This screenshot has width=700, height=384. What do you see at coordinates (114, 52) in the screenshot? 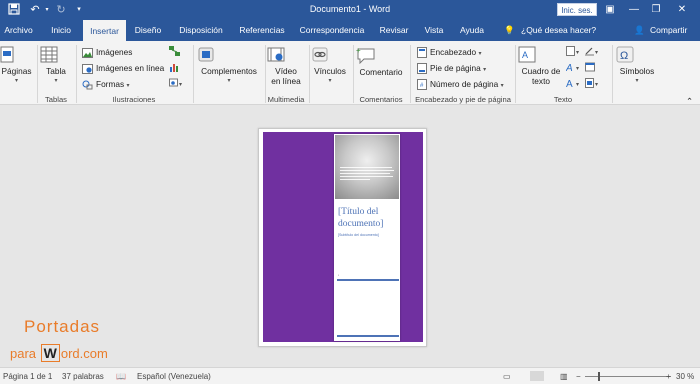
I see `images-label: Imágenes` at bounding box center [114, 52].